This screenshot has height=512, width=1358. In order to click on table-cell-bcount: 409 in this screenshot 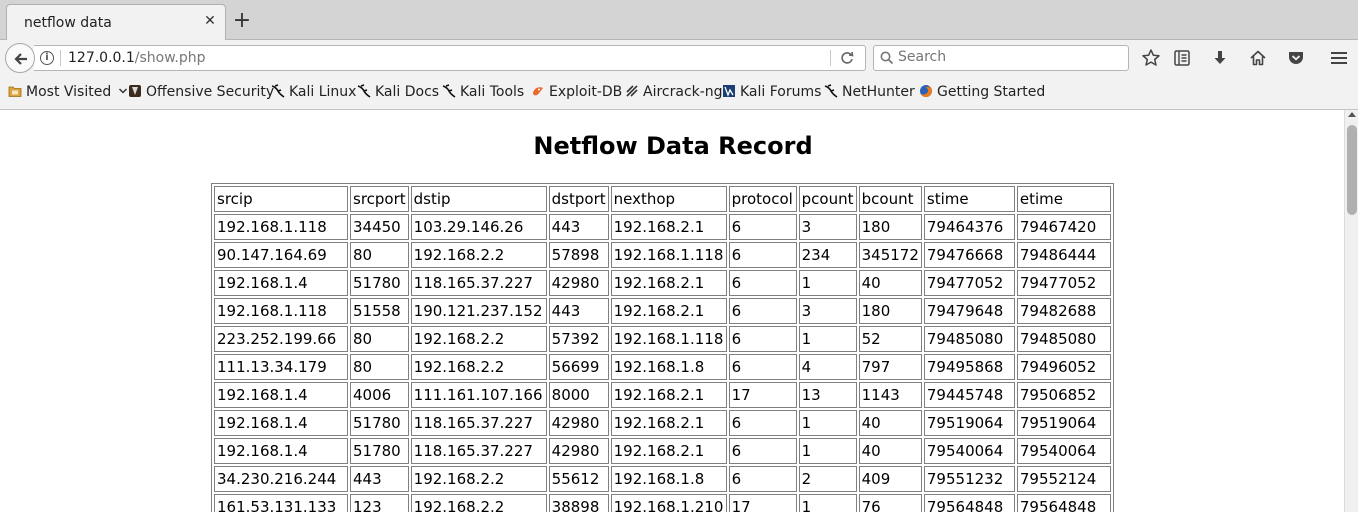, I will do `click(890, 479)`.